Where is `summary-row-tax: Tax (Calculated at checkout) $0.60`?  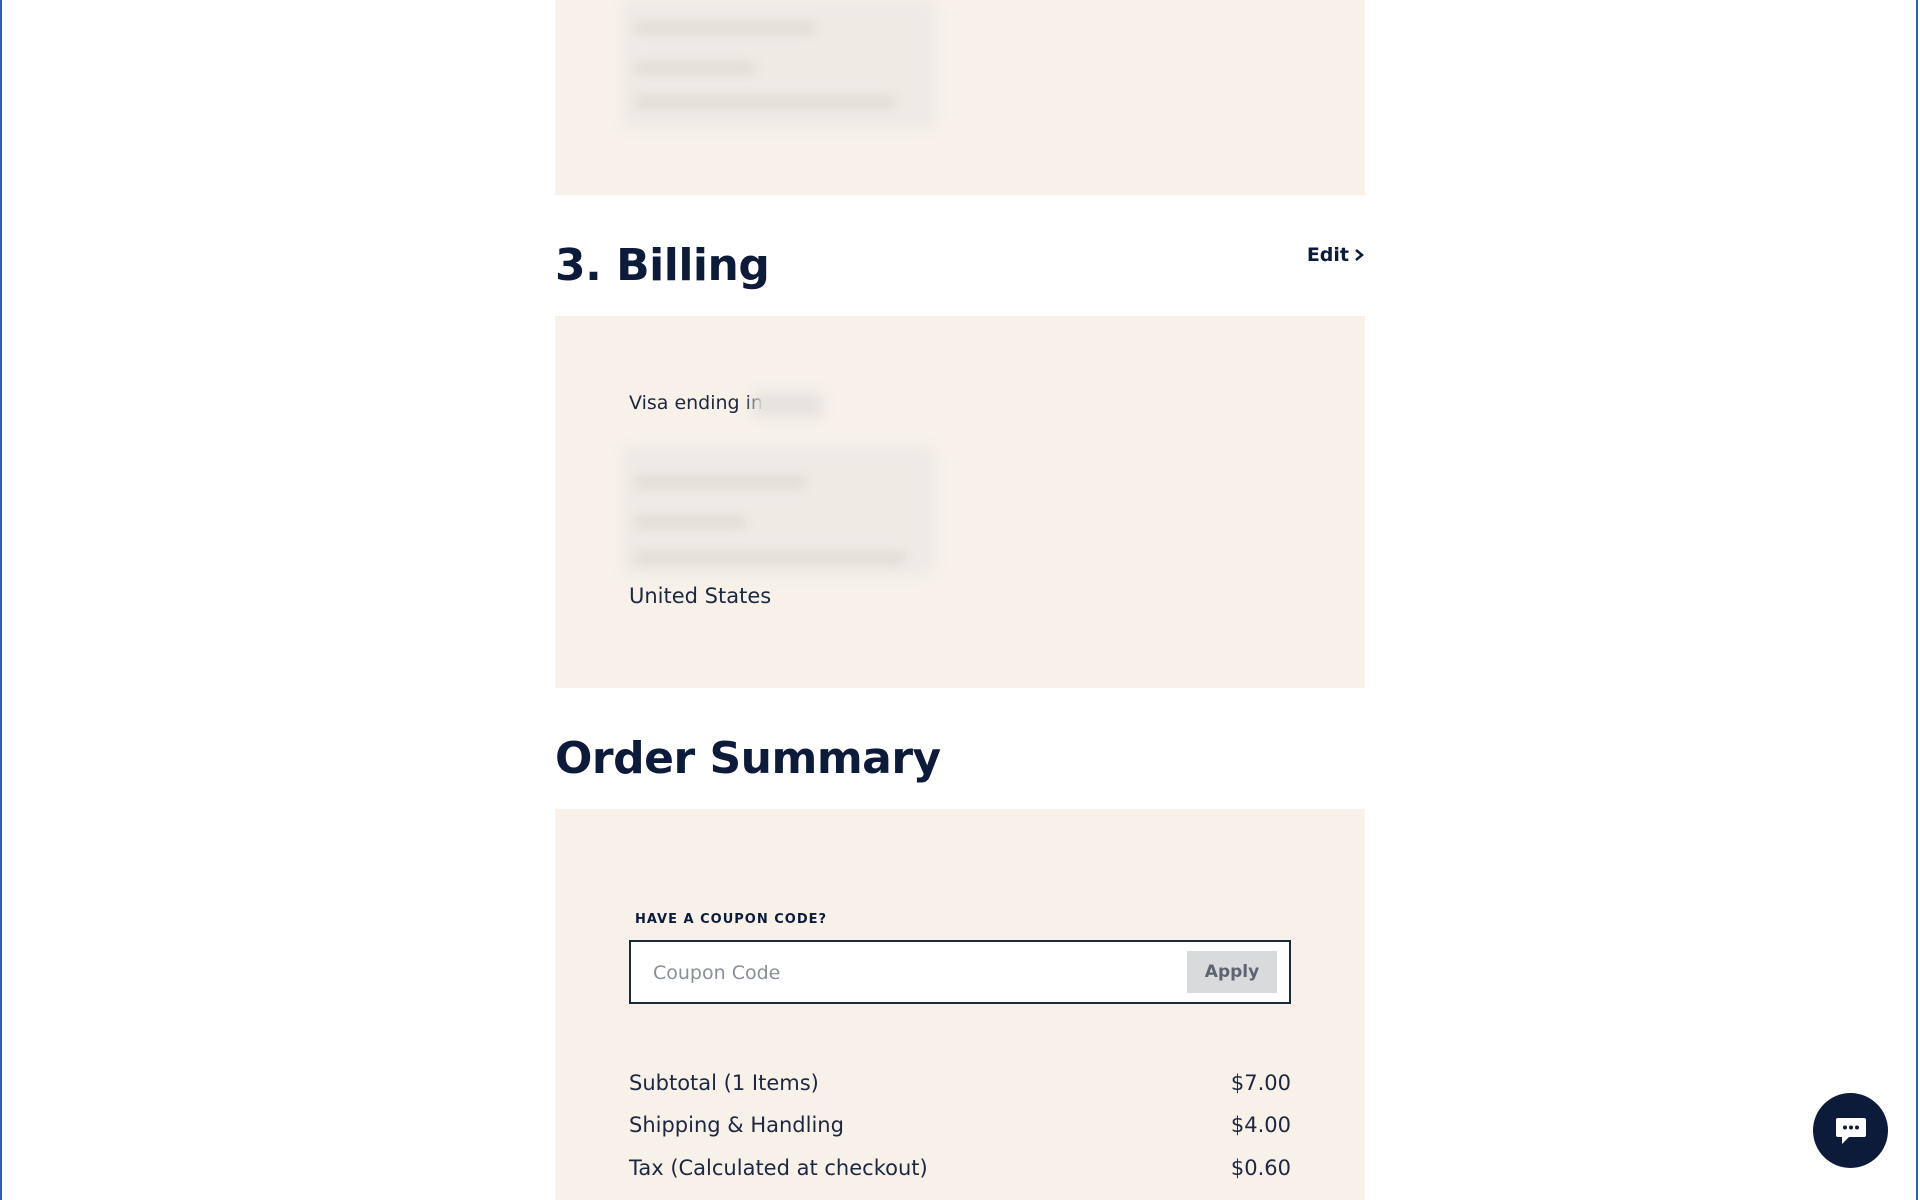
summary-row-tax: Tax (Calculated at checkout) $0.60 is located at coordinates (960, 1168).